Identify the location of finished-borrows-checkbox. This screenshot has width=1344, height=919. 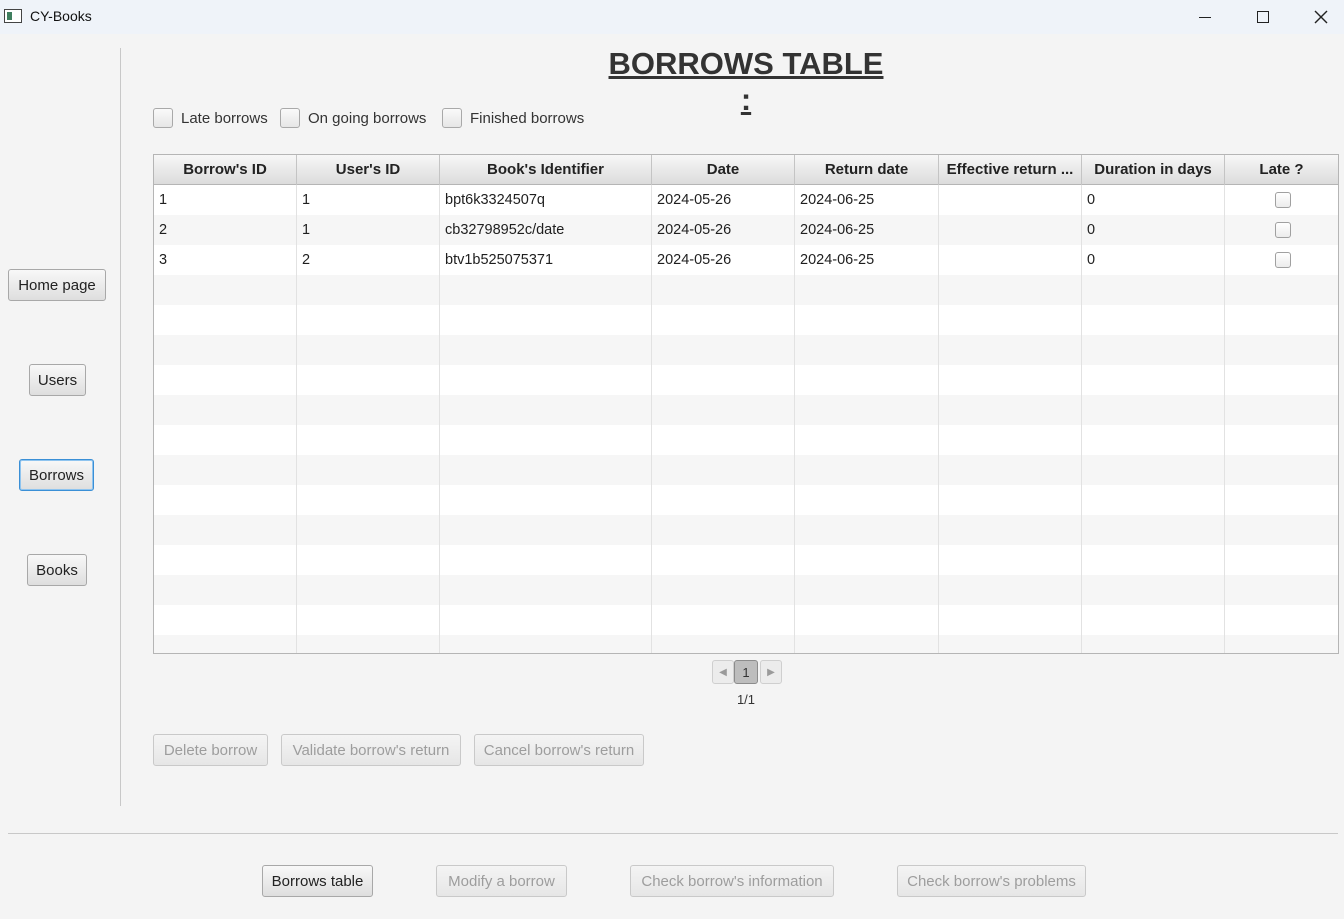
(452, 118).